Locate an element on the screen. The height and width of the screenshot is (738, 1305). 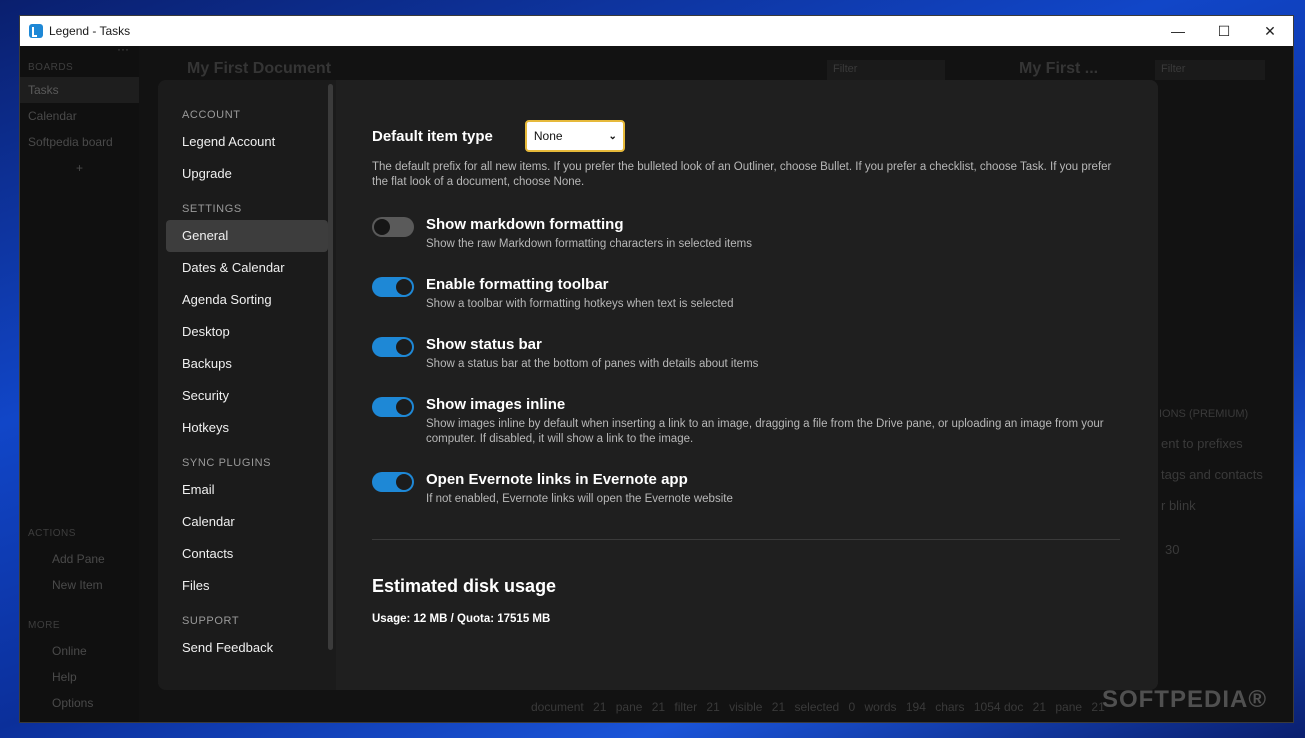
close-window-button: ✕ is located at coordinates (1270, 31).